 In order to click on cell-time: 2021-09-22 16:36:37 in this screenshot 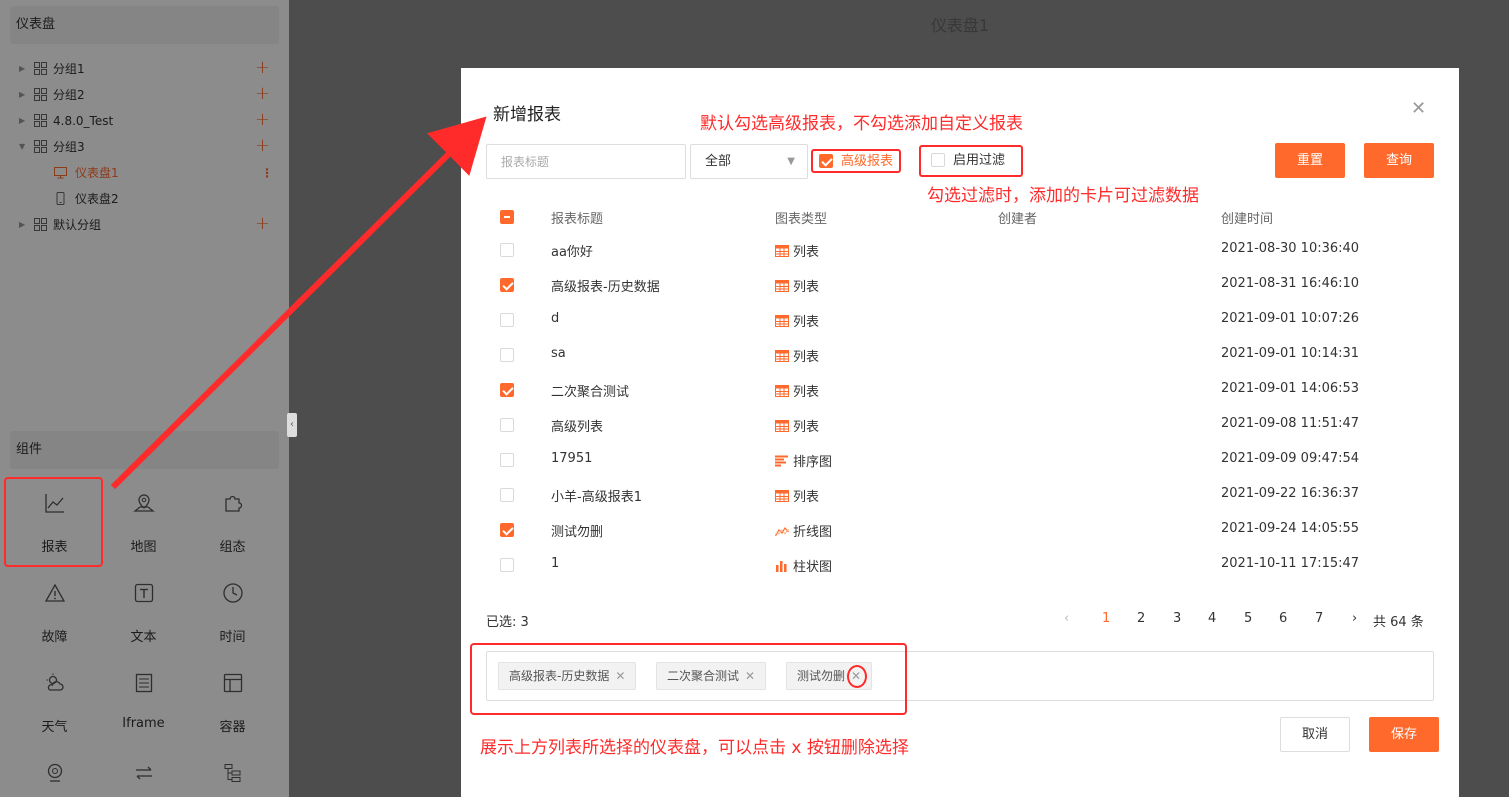, I will do `click(1290, 493)`.